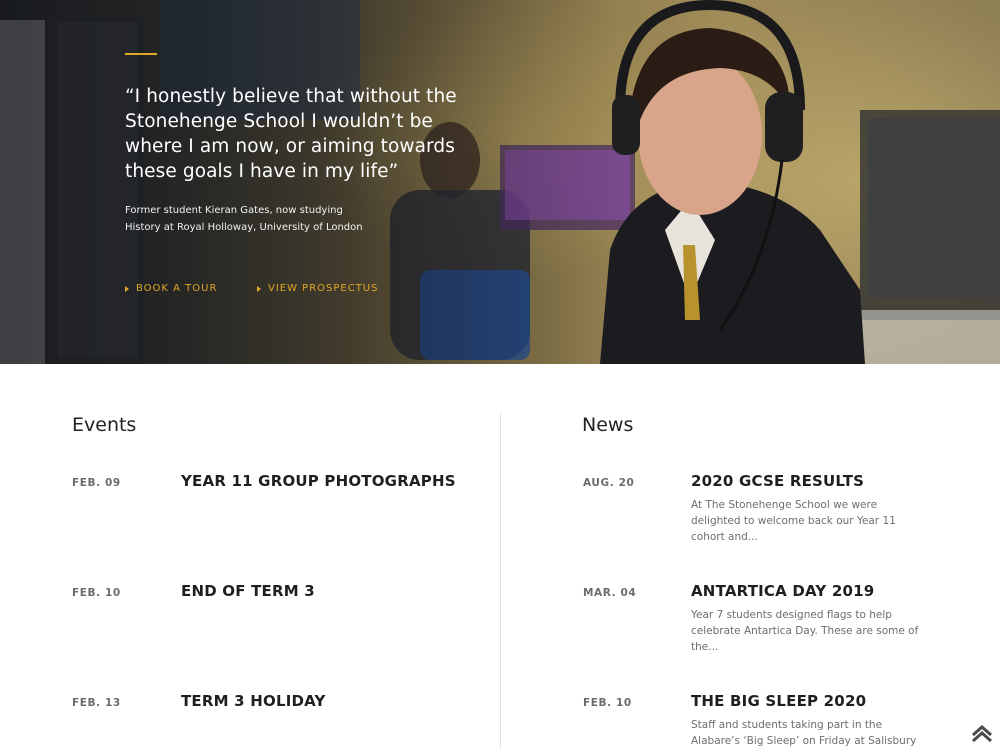 This screenshot has height=750, width=1000. Describe the element at coordinates (778, 701) in the screenshot. I see `news-title: THE BIG SLEEP 2020` at that location.